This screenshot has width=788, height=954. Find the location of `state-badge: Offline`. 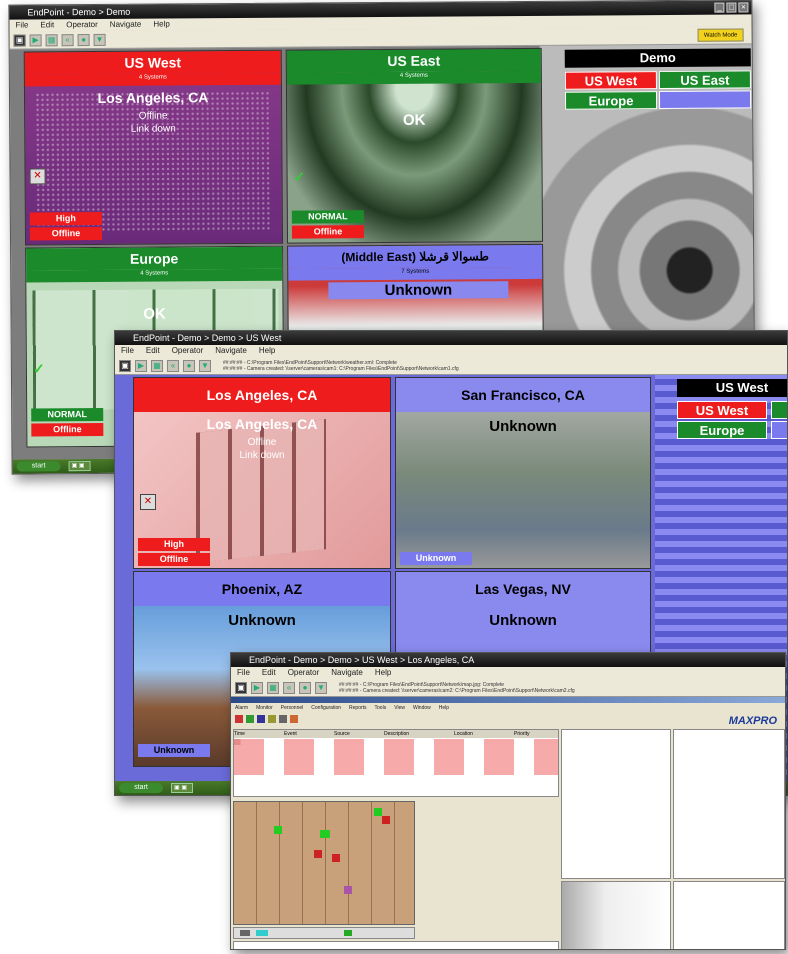

state-badge: Offline is located at coordinates (174, 559).